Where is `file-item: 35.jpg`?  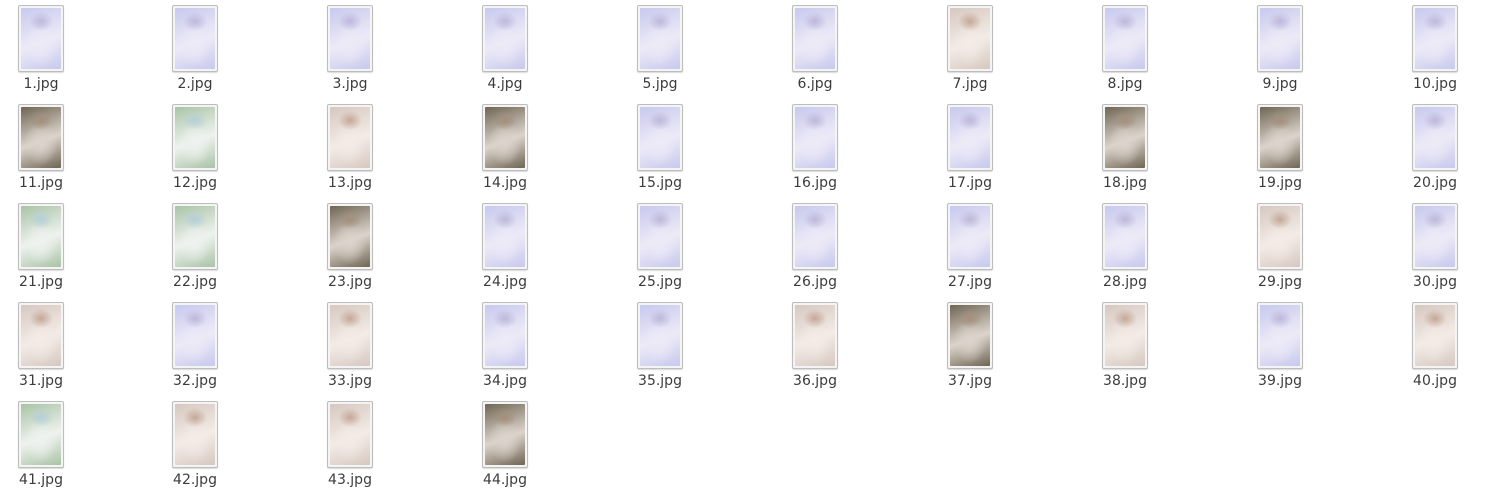 file-item: 35.jpg is located at coordinates (660, 345).